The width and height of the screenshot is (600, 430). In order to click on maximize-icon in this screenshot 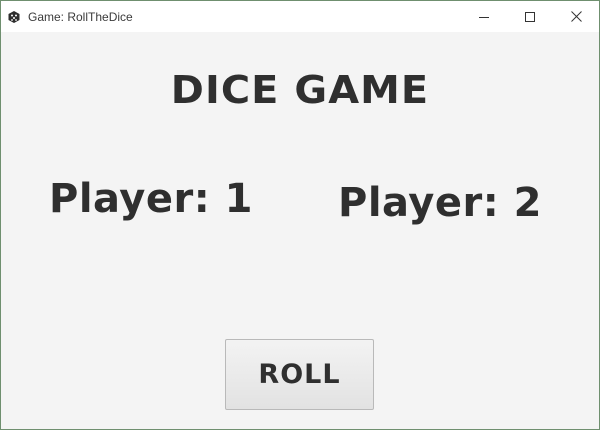, I will do `click(530, 16)`.